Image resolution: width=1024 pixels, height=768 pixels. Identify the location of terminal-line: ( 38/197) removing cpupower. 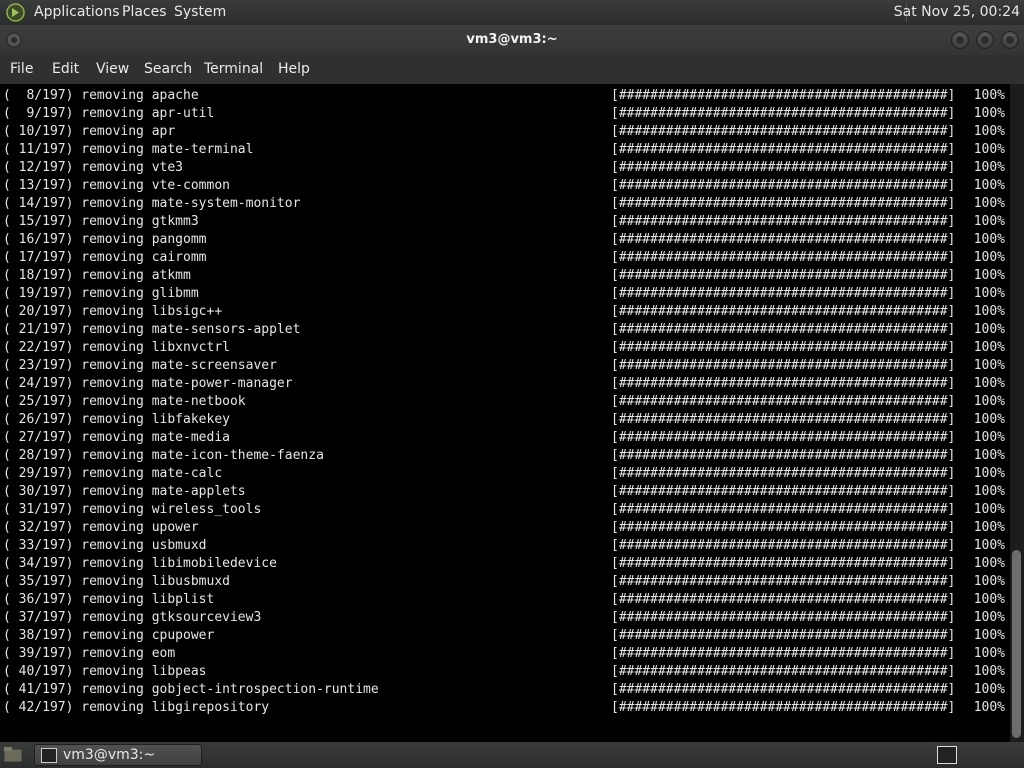
(109, 635).